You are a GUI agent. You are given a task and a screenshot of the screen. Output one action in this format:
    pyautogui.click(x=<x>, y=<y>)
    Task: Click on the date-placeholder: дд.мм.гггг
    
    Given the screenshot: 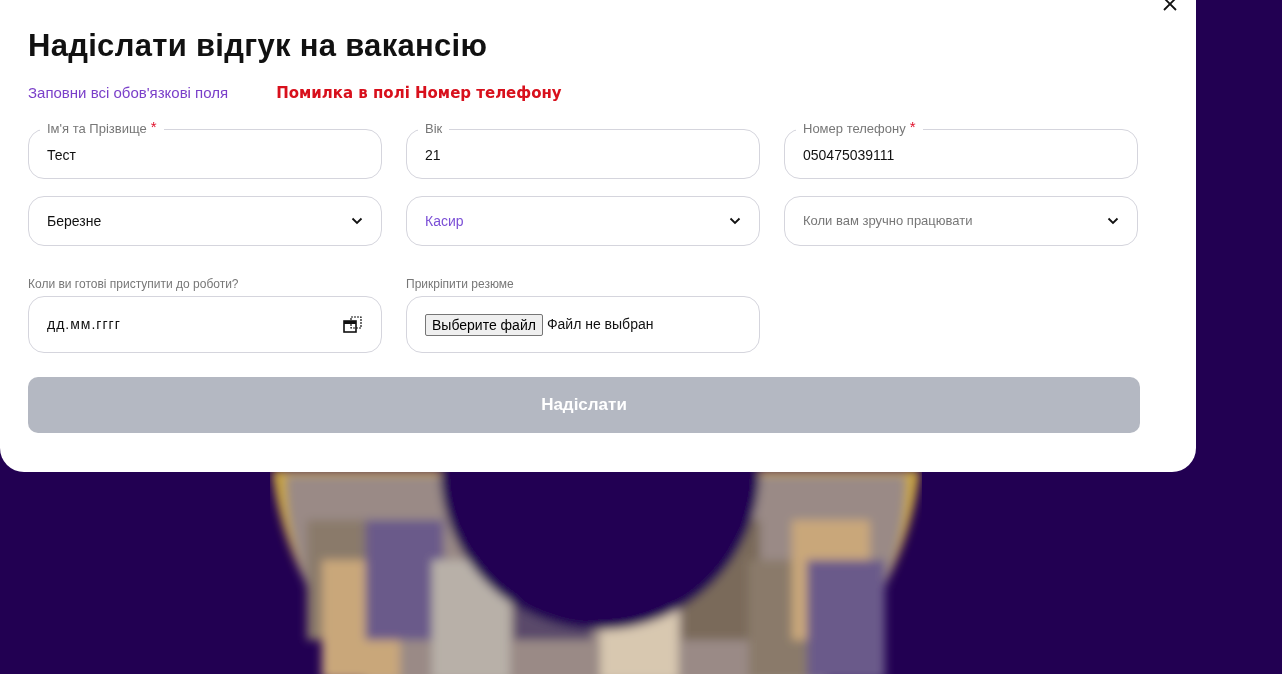 What is the action you would take?
    pyautogui.click(x=84, y=324)
    